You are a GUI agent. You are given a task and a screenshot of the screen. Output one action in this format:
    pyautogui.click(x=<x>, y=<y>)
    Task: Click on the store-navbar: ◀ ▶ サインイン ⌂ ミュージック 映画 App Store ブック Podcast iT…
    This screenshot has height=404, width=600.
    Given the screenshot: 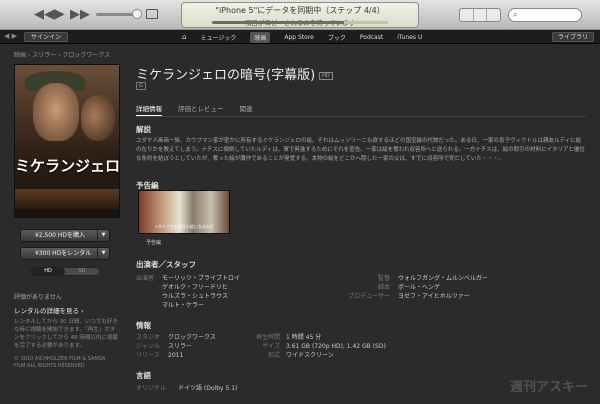 What is the action you would take?
    pyautogui.click(x=300, y=37)
    